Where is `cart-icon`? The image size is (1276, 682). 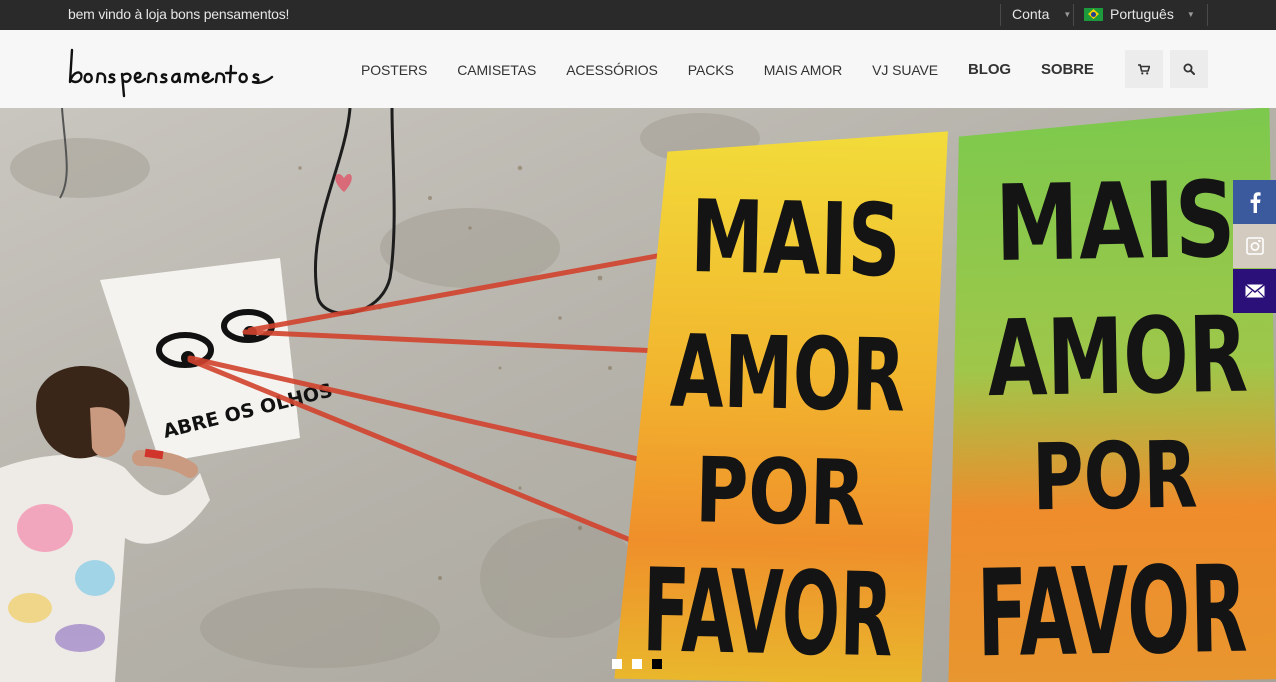
cart-icon is located at coordinates (1144, 68).